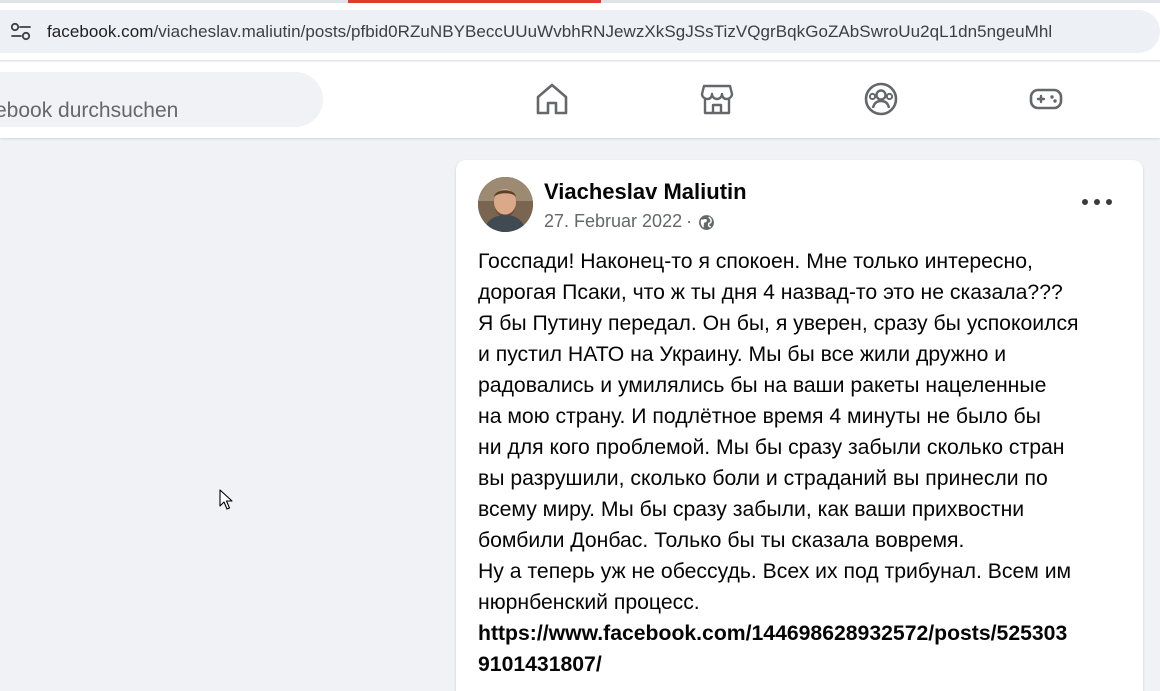 The height and width of the screenshot is (691, 1160). What do you see at coordinates (803, 664) in the screenshot?
I see `post-link-line: 9101431807/` at bounding box center [803, 664].